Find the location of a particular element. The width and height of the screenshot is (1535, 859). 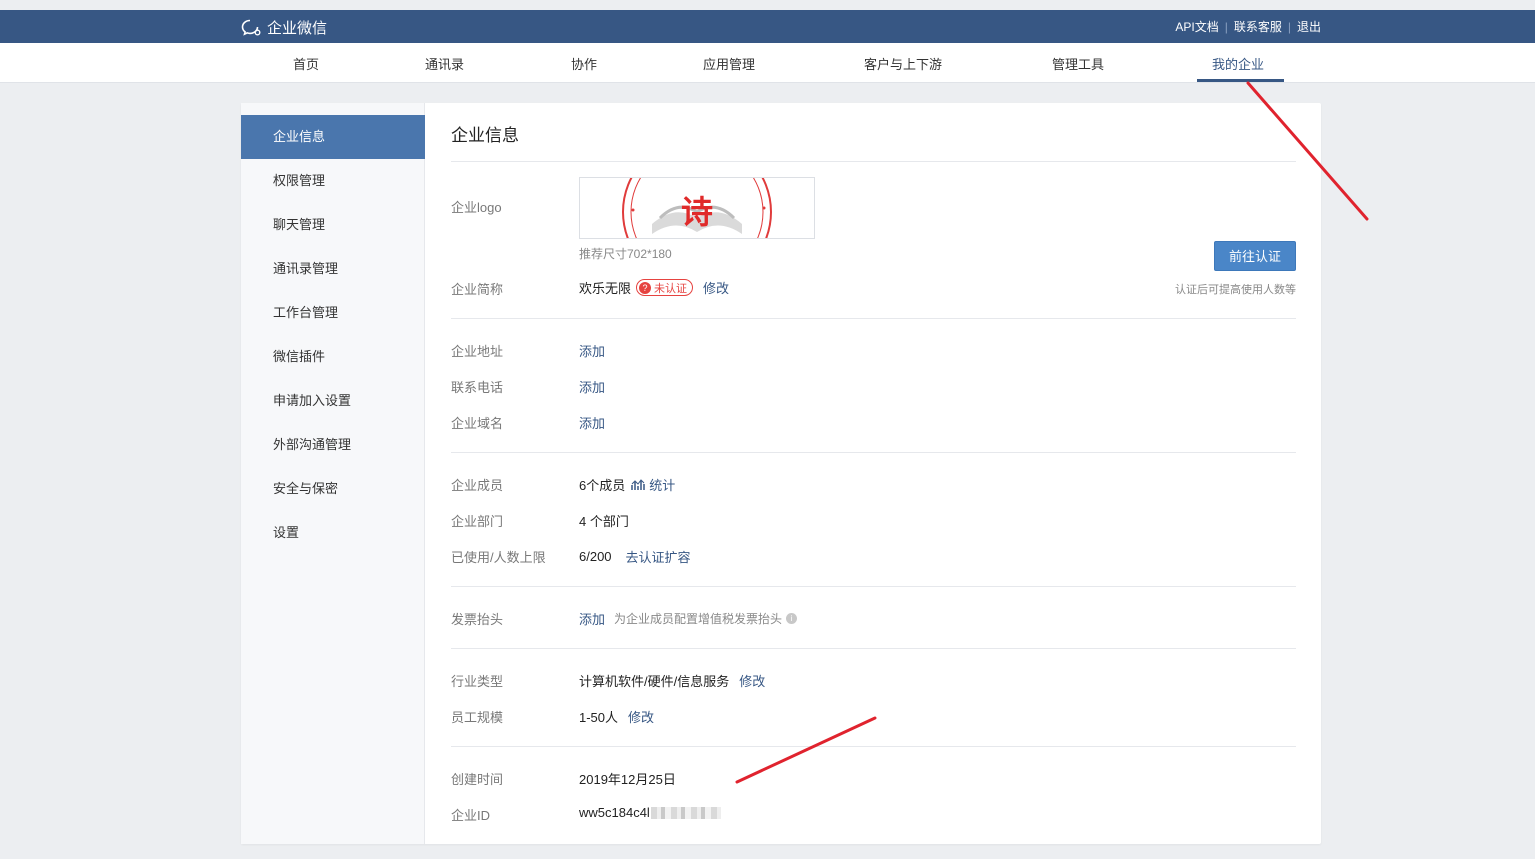

short-name-row: 欢乐无限 ? 未认证 修改 is located at coordinates (654, 287).